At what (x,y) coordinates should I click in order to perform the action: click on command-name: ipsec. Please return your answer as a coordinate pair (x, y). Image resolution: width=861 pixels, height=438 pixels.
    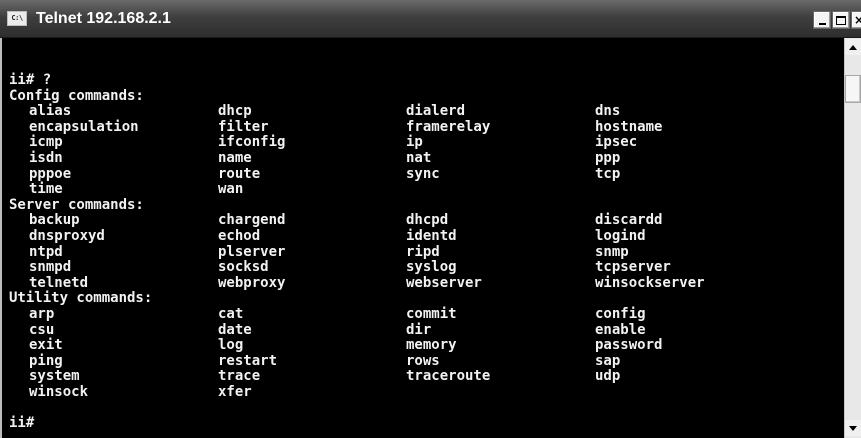
    Looking at the image, I should click on (616, 142).